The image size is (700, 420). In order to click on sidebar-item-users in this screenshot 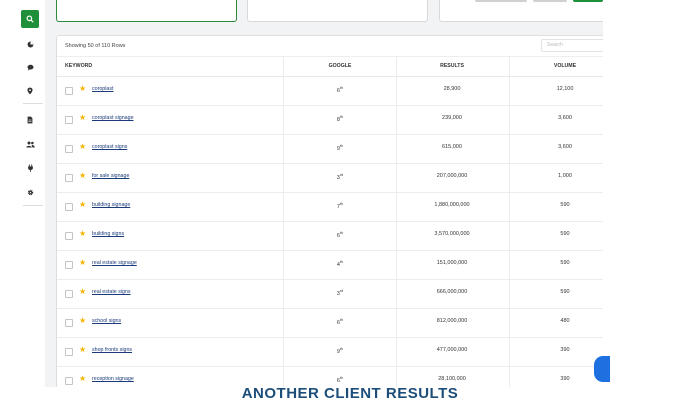, I will do `click(30, 144)`.